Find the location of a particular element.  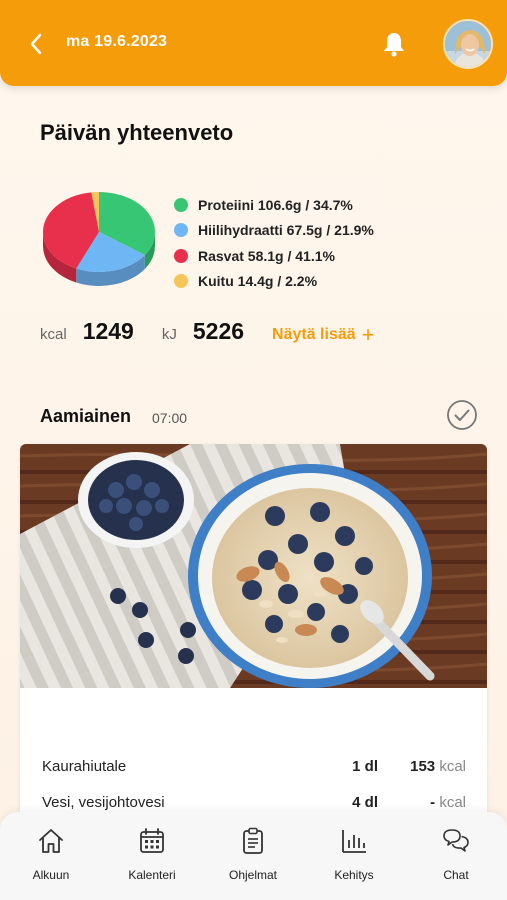

home-icon is located at coordinates (51, 841).